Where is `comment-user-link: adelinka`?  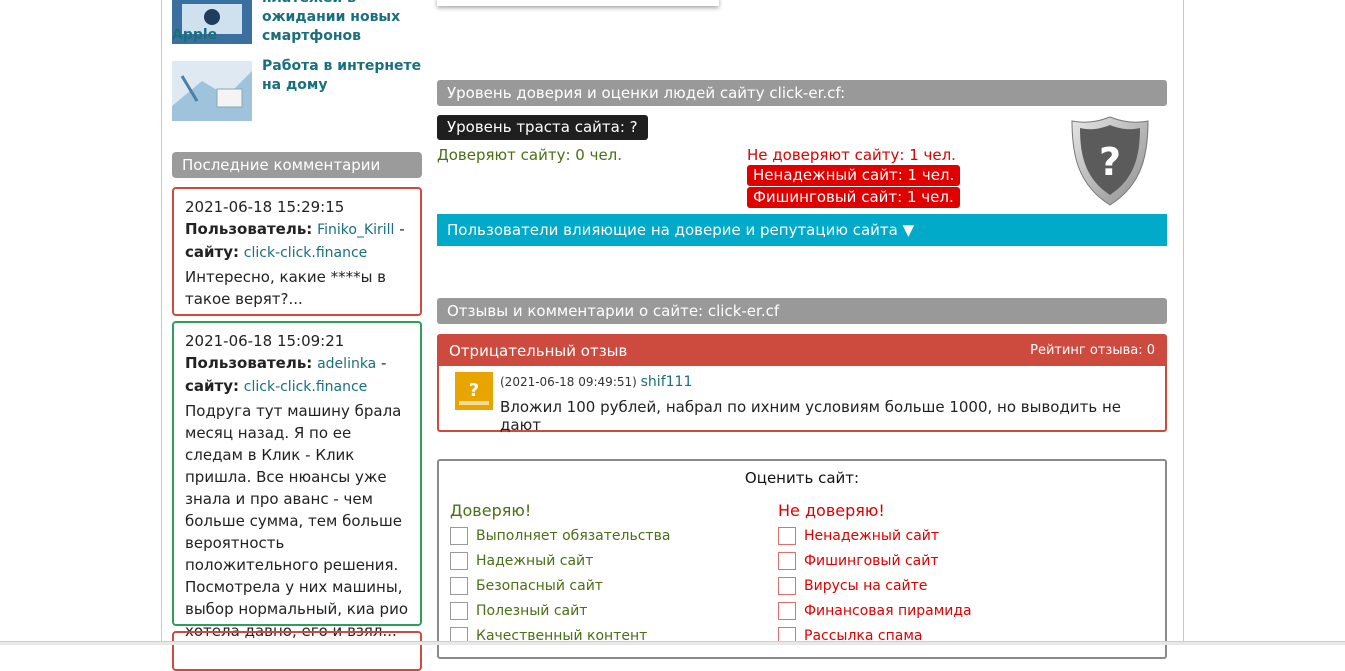
comment-user-link: adelinka is located at coordinates (346, 364).